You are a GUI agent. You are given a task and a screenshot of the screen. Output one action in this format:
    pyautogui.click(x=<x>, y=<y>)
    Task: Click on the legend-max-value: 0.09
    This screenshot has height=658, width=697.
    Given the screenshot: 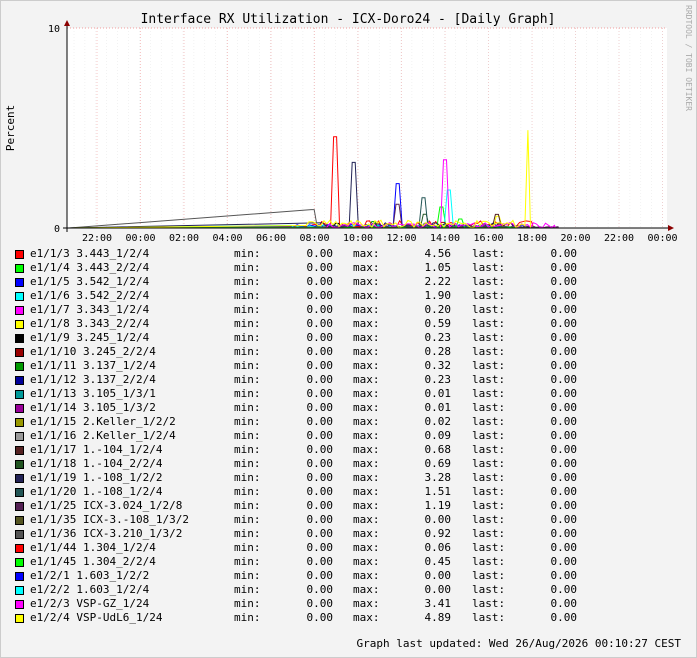 What is the action you would take?
    pyautogui.click(x=438, y=435)
    